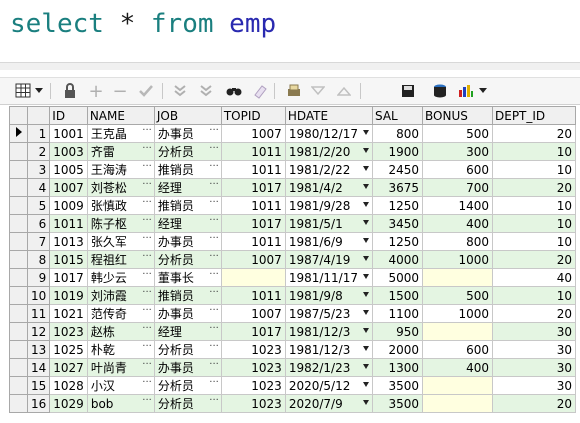 This screenshot has height=423, width=580. What do you see at coordinates (292, 169) in the screenshot?
I see `table-row: 3 1005 王海涛 ··· 推销员 ··· 1011 1981/2/22 2450 600 10` at bounding box center [292, 169].